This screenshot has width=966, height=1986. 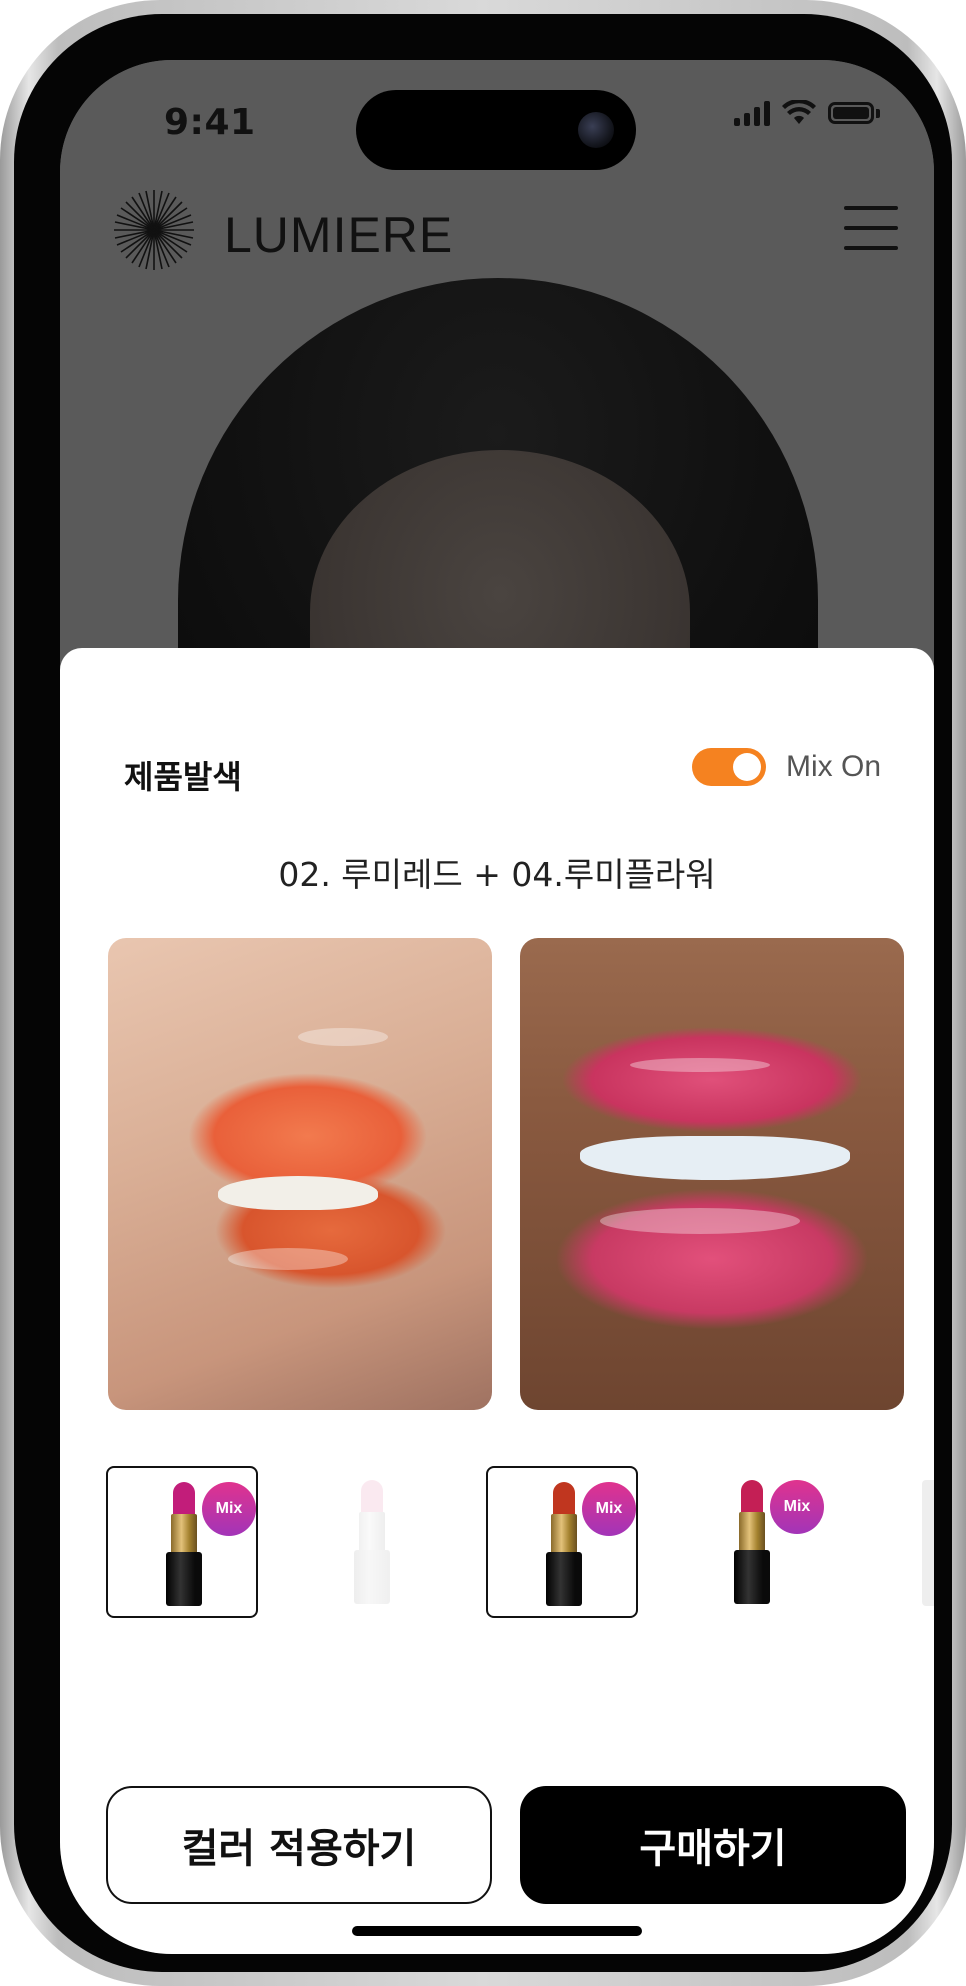 I want to click on status-icons, so click(x=807, y=113).